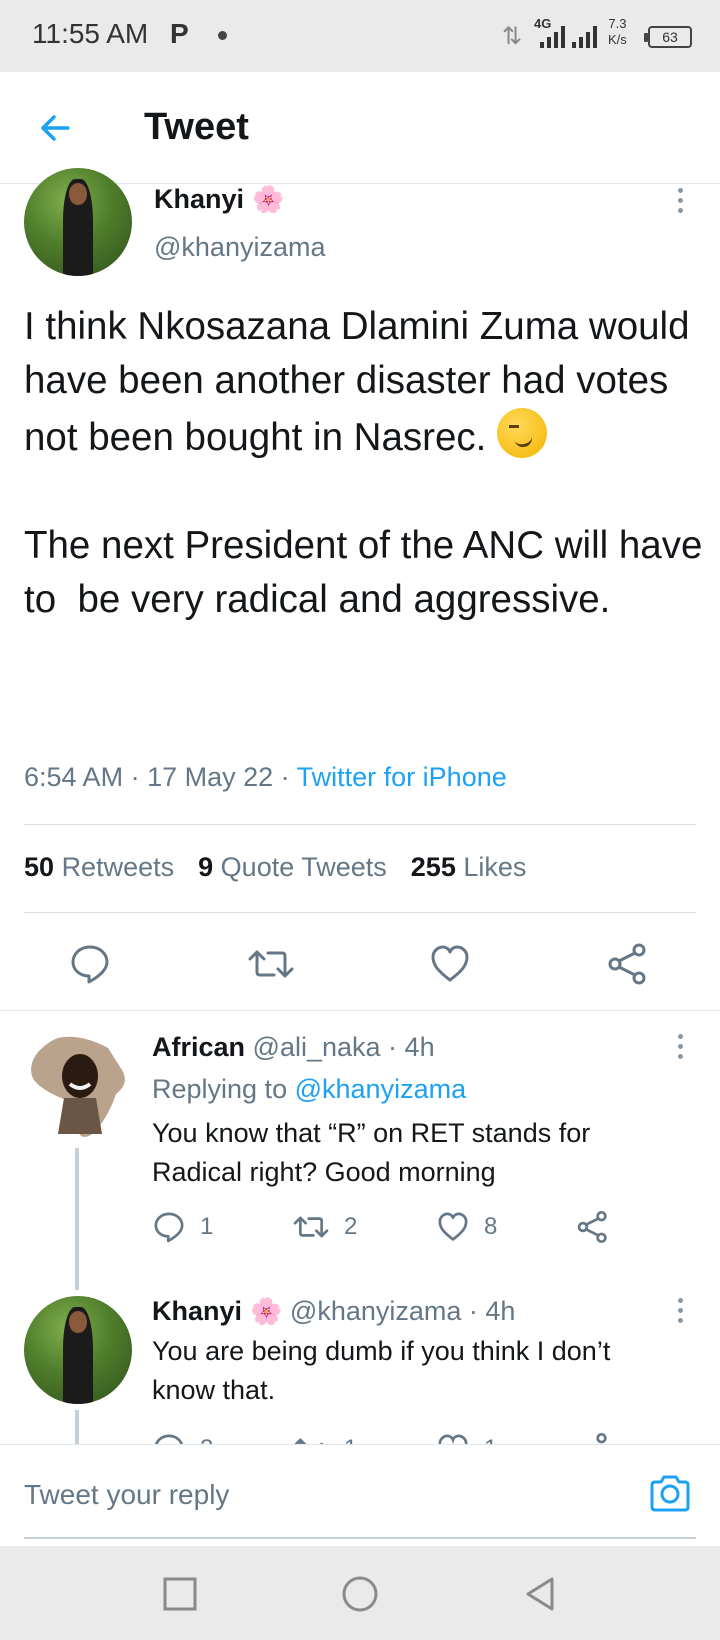 The width and height of the screenshot is (720, 1640). What do you see at coordinates (219, 199) in the screenshot?
I see `author-name: Khanyi 🌸` at bounding box center [219, 199].